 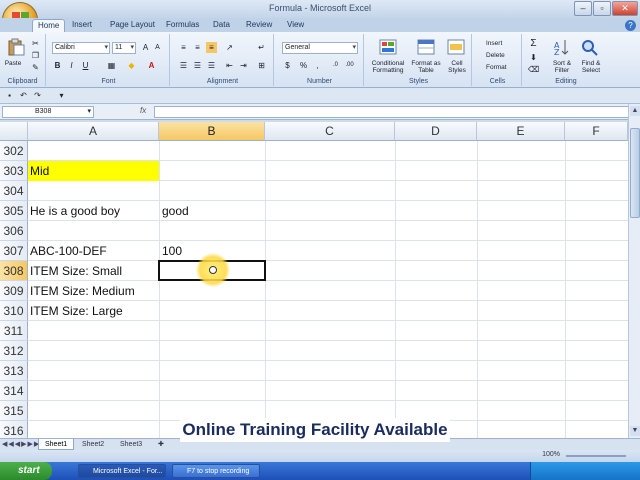 I want to click on column-header-e: E, so click(x=521, y=131).